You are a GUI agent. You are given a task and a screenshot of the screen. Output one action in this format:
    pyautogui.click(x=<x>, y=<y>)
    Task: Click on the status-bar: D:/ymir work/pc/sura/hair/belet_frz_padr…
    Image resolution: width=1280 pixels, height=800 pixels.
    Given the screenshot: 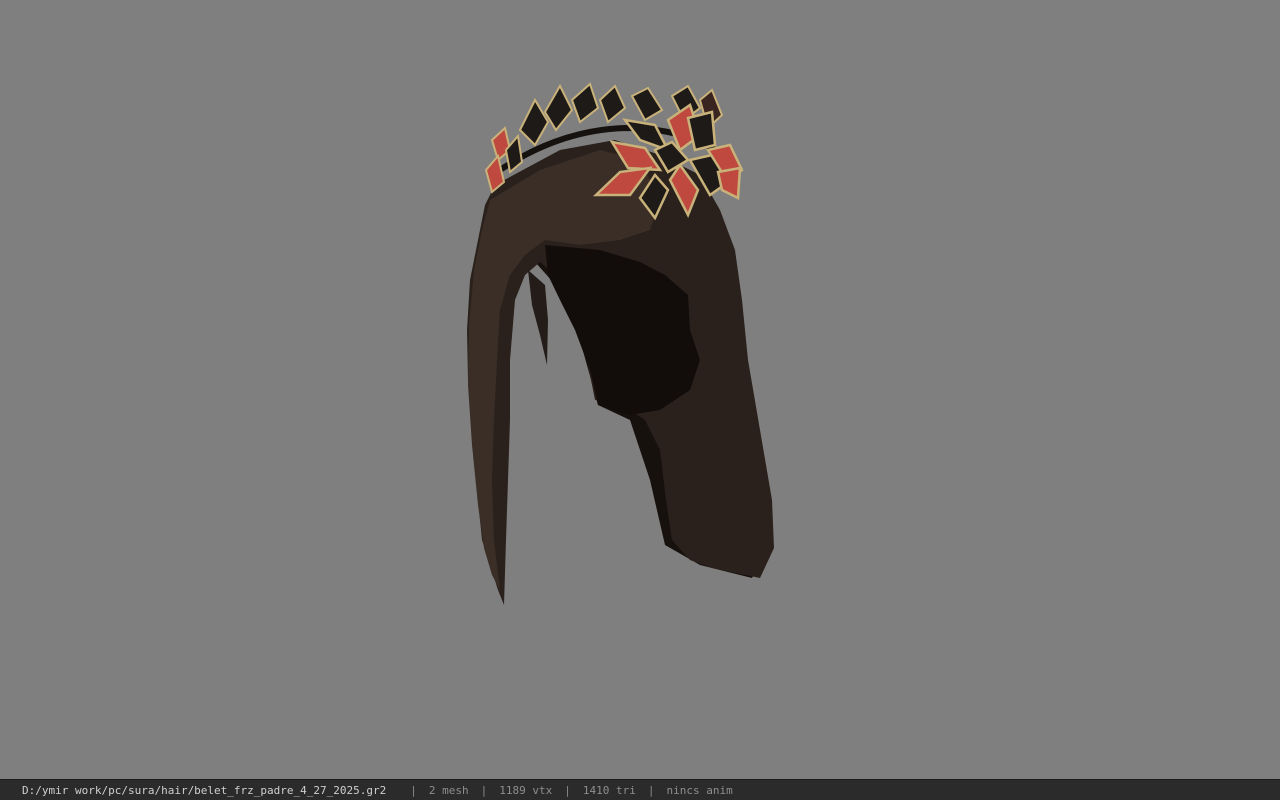 What is the action you would take?
    pyautogui.click(x=640, y=789)
    